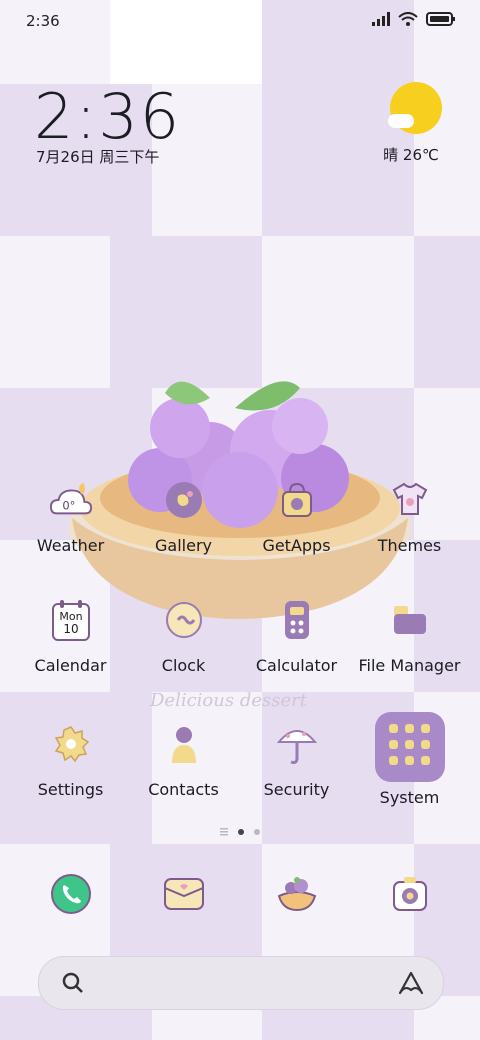  I want to click on weather-widget: 晴 26℃, so click(415, 123).